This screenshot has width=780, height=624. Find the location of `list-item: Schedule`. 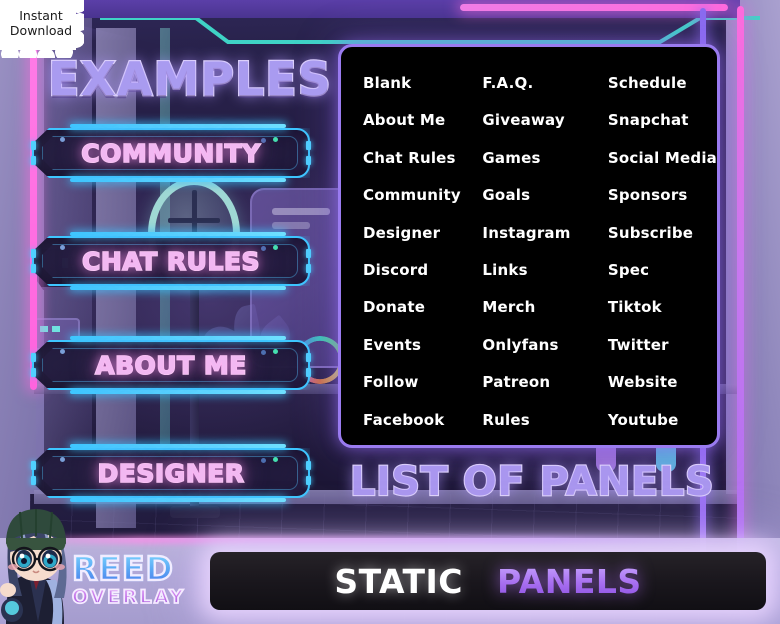

list-item: Schedule is located at coordinates (655, 83).